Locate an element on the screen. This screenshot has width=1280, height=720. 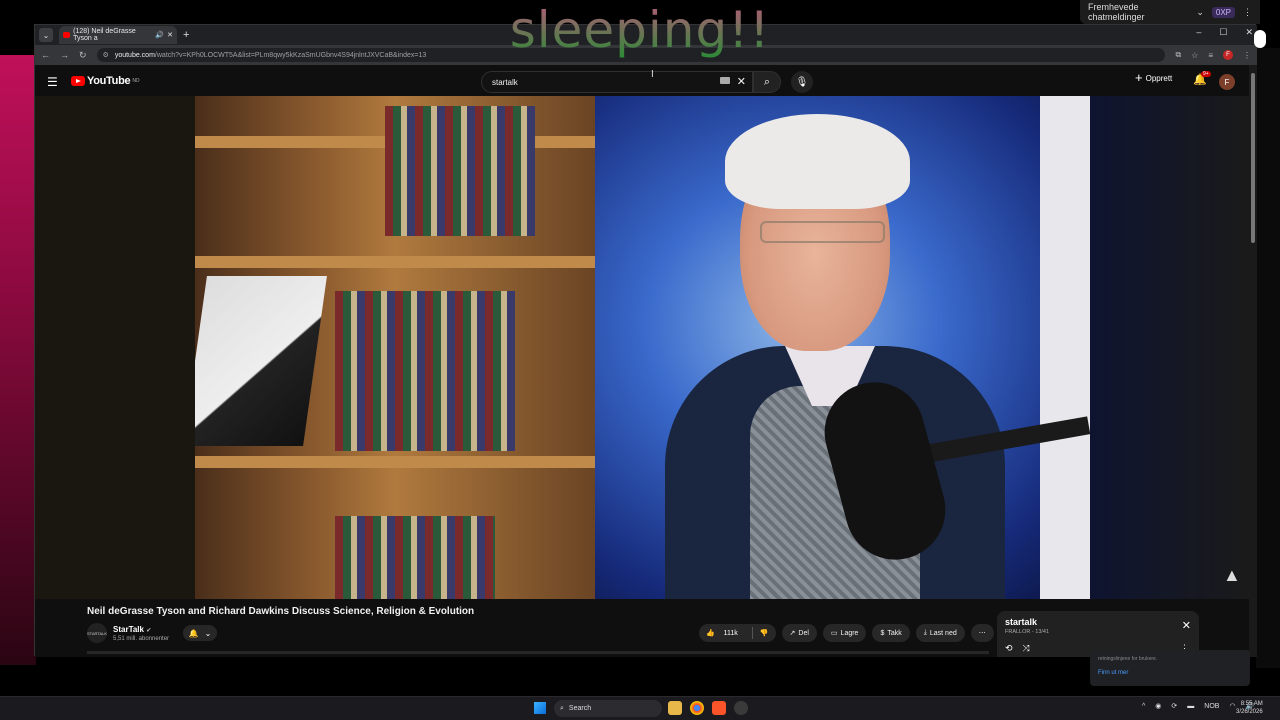
close-window-button: ✕ is located at coordinates (1249, 32).